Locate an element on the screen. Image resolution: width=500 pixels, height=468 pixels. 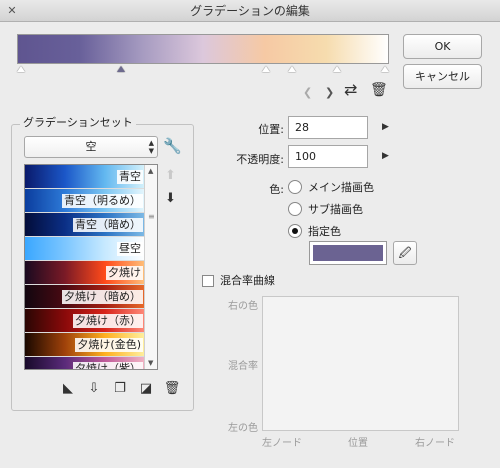
opacity-label: 不透明度: is located at coordinates (260, 159).